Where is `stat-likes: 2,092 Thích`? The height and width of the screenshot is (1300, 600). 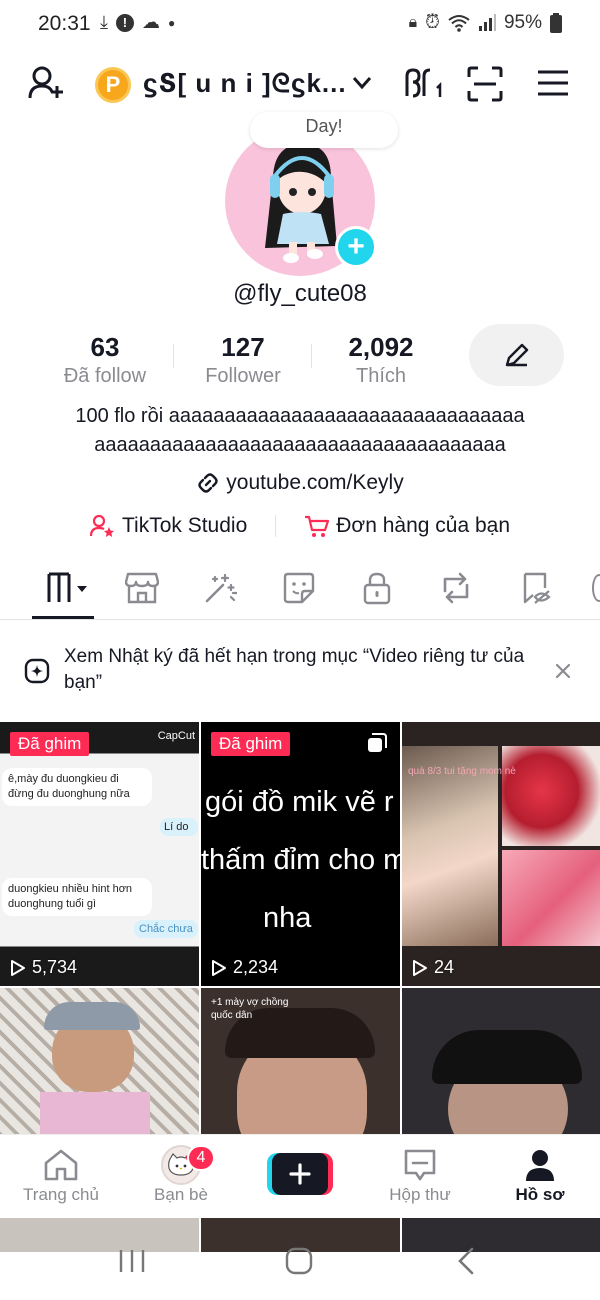
stat-likes: 2,092 Thích is located at coordinates (381, 360).